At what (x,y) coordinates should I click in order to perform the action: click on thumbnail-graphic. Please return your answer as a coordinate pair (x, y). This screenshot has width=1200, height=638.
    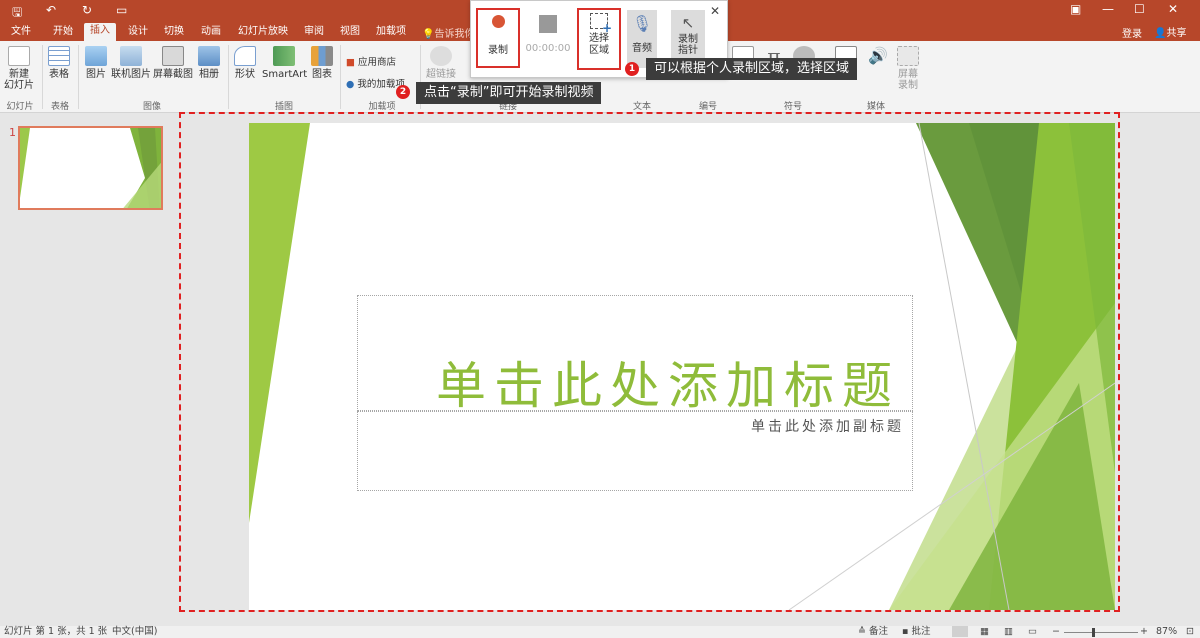
    Looking at the image, I should click on (90, 168).